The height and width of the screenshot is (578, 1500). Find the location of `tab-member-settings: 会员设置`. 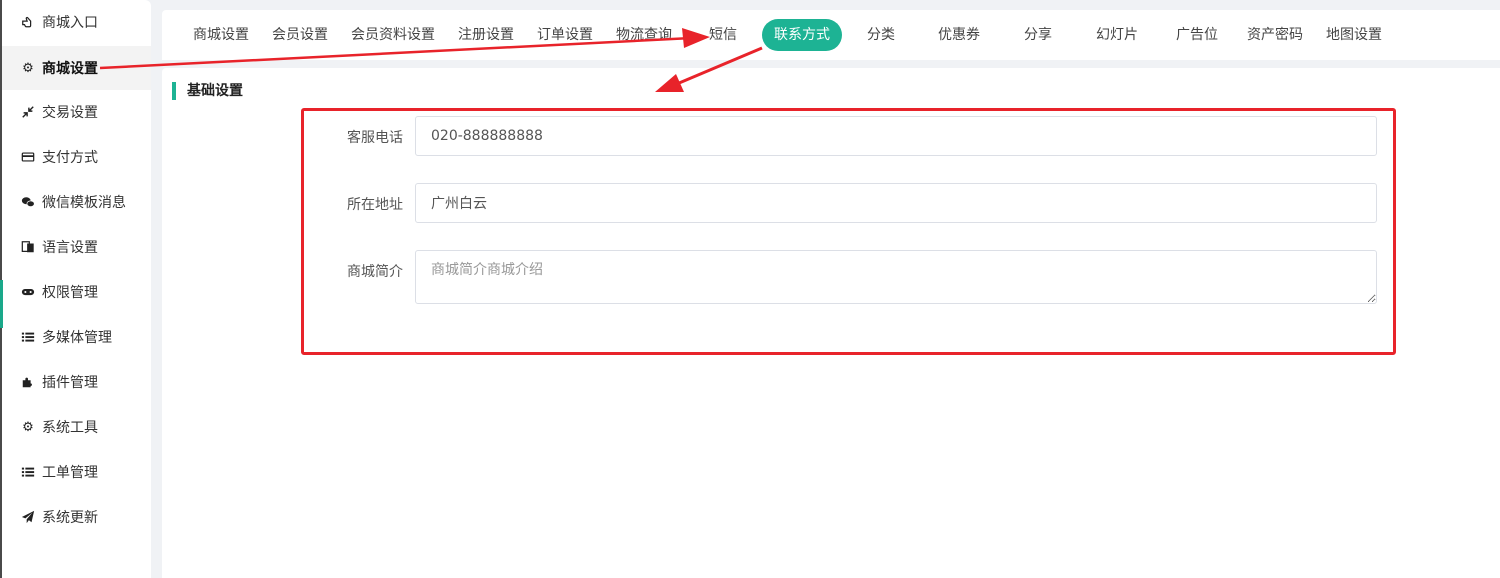

tab-member-settings: 会员设置 is located at coordinates (300, 35).